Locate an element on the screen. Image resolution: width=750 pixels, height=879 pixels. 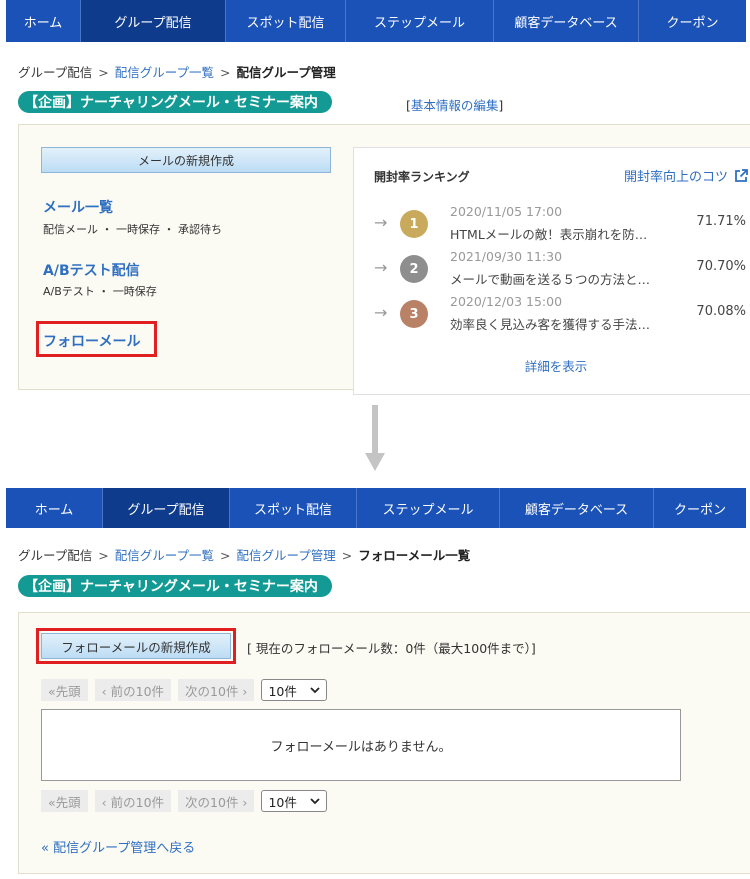
ranking-date: 2021/09/30 11:30 is located at coordinates (506, 256).